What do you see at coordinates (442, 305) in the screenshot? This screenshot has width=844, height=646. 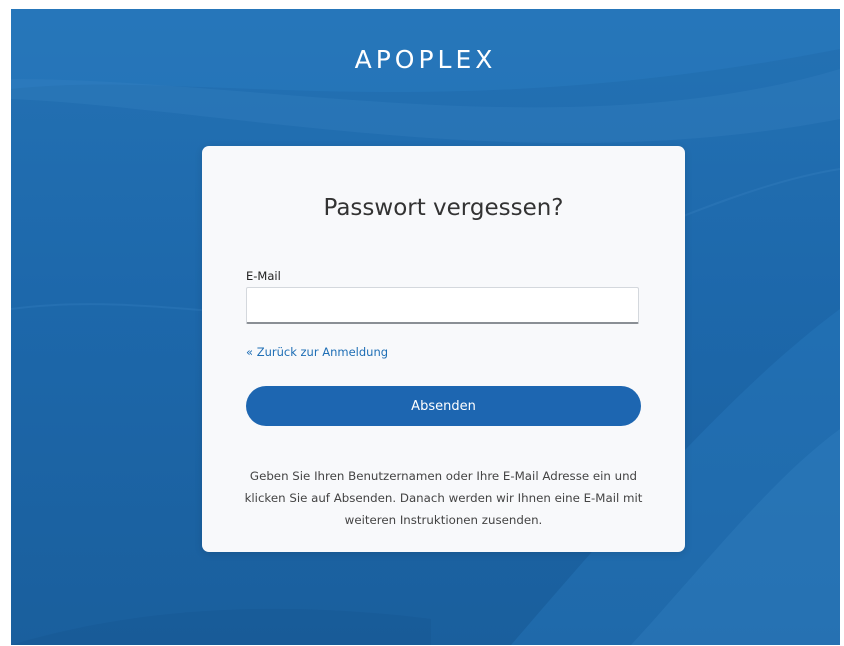 I see `email-field` at bounding box center [442, 305].